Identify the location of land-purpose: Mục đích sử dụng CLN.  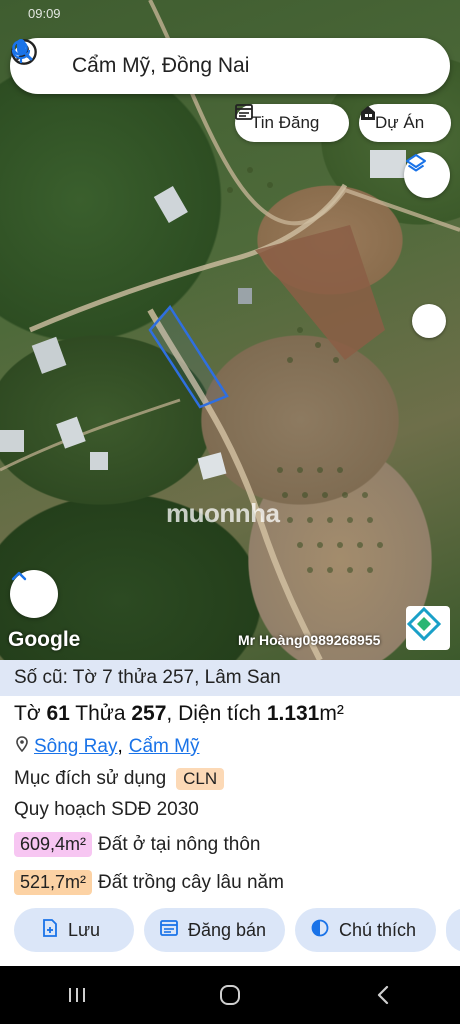
(119, 779).